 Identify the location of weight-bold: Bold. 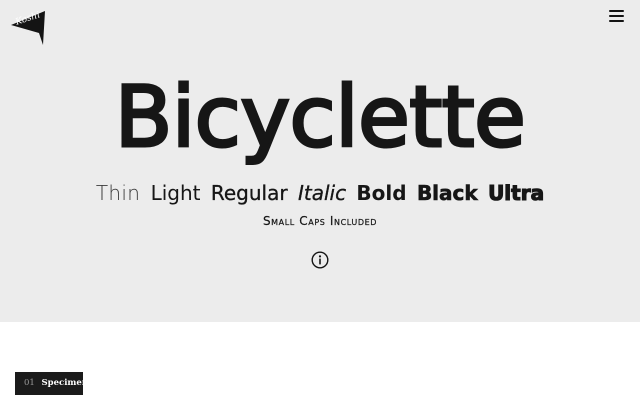
(381, 193).